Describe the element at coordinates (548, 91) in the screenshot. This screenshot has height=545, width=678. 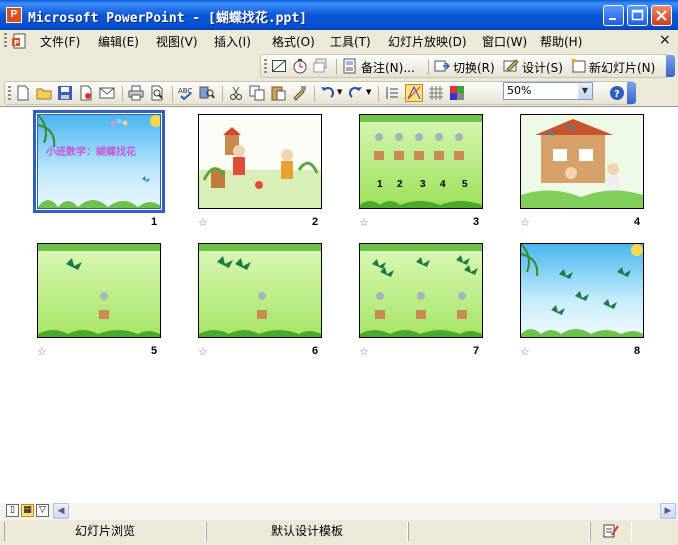
I see `zoom-select: 50% ▼` at that location.